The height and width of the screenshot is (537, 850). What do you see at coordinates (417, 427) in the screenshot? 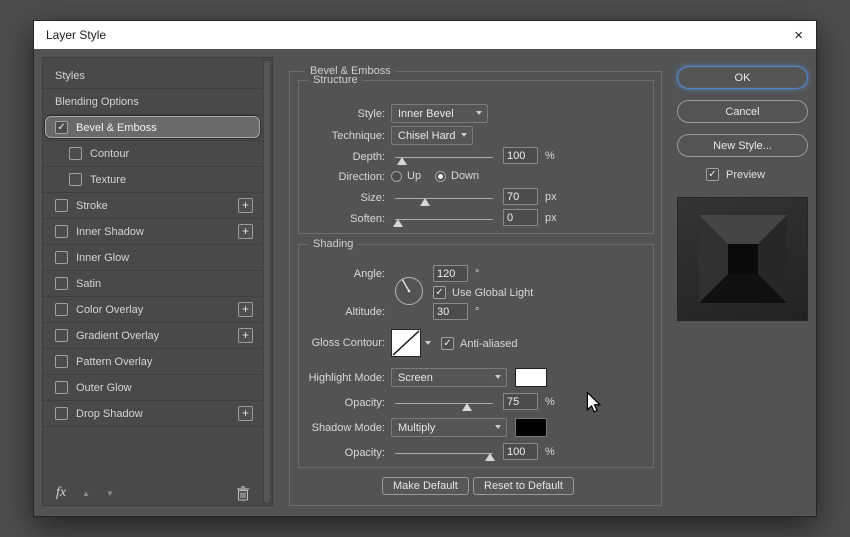
I see `shadow-mode-value: Multiply` at bounding box center [417, 427].